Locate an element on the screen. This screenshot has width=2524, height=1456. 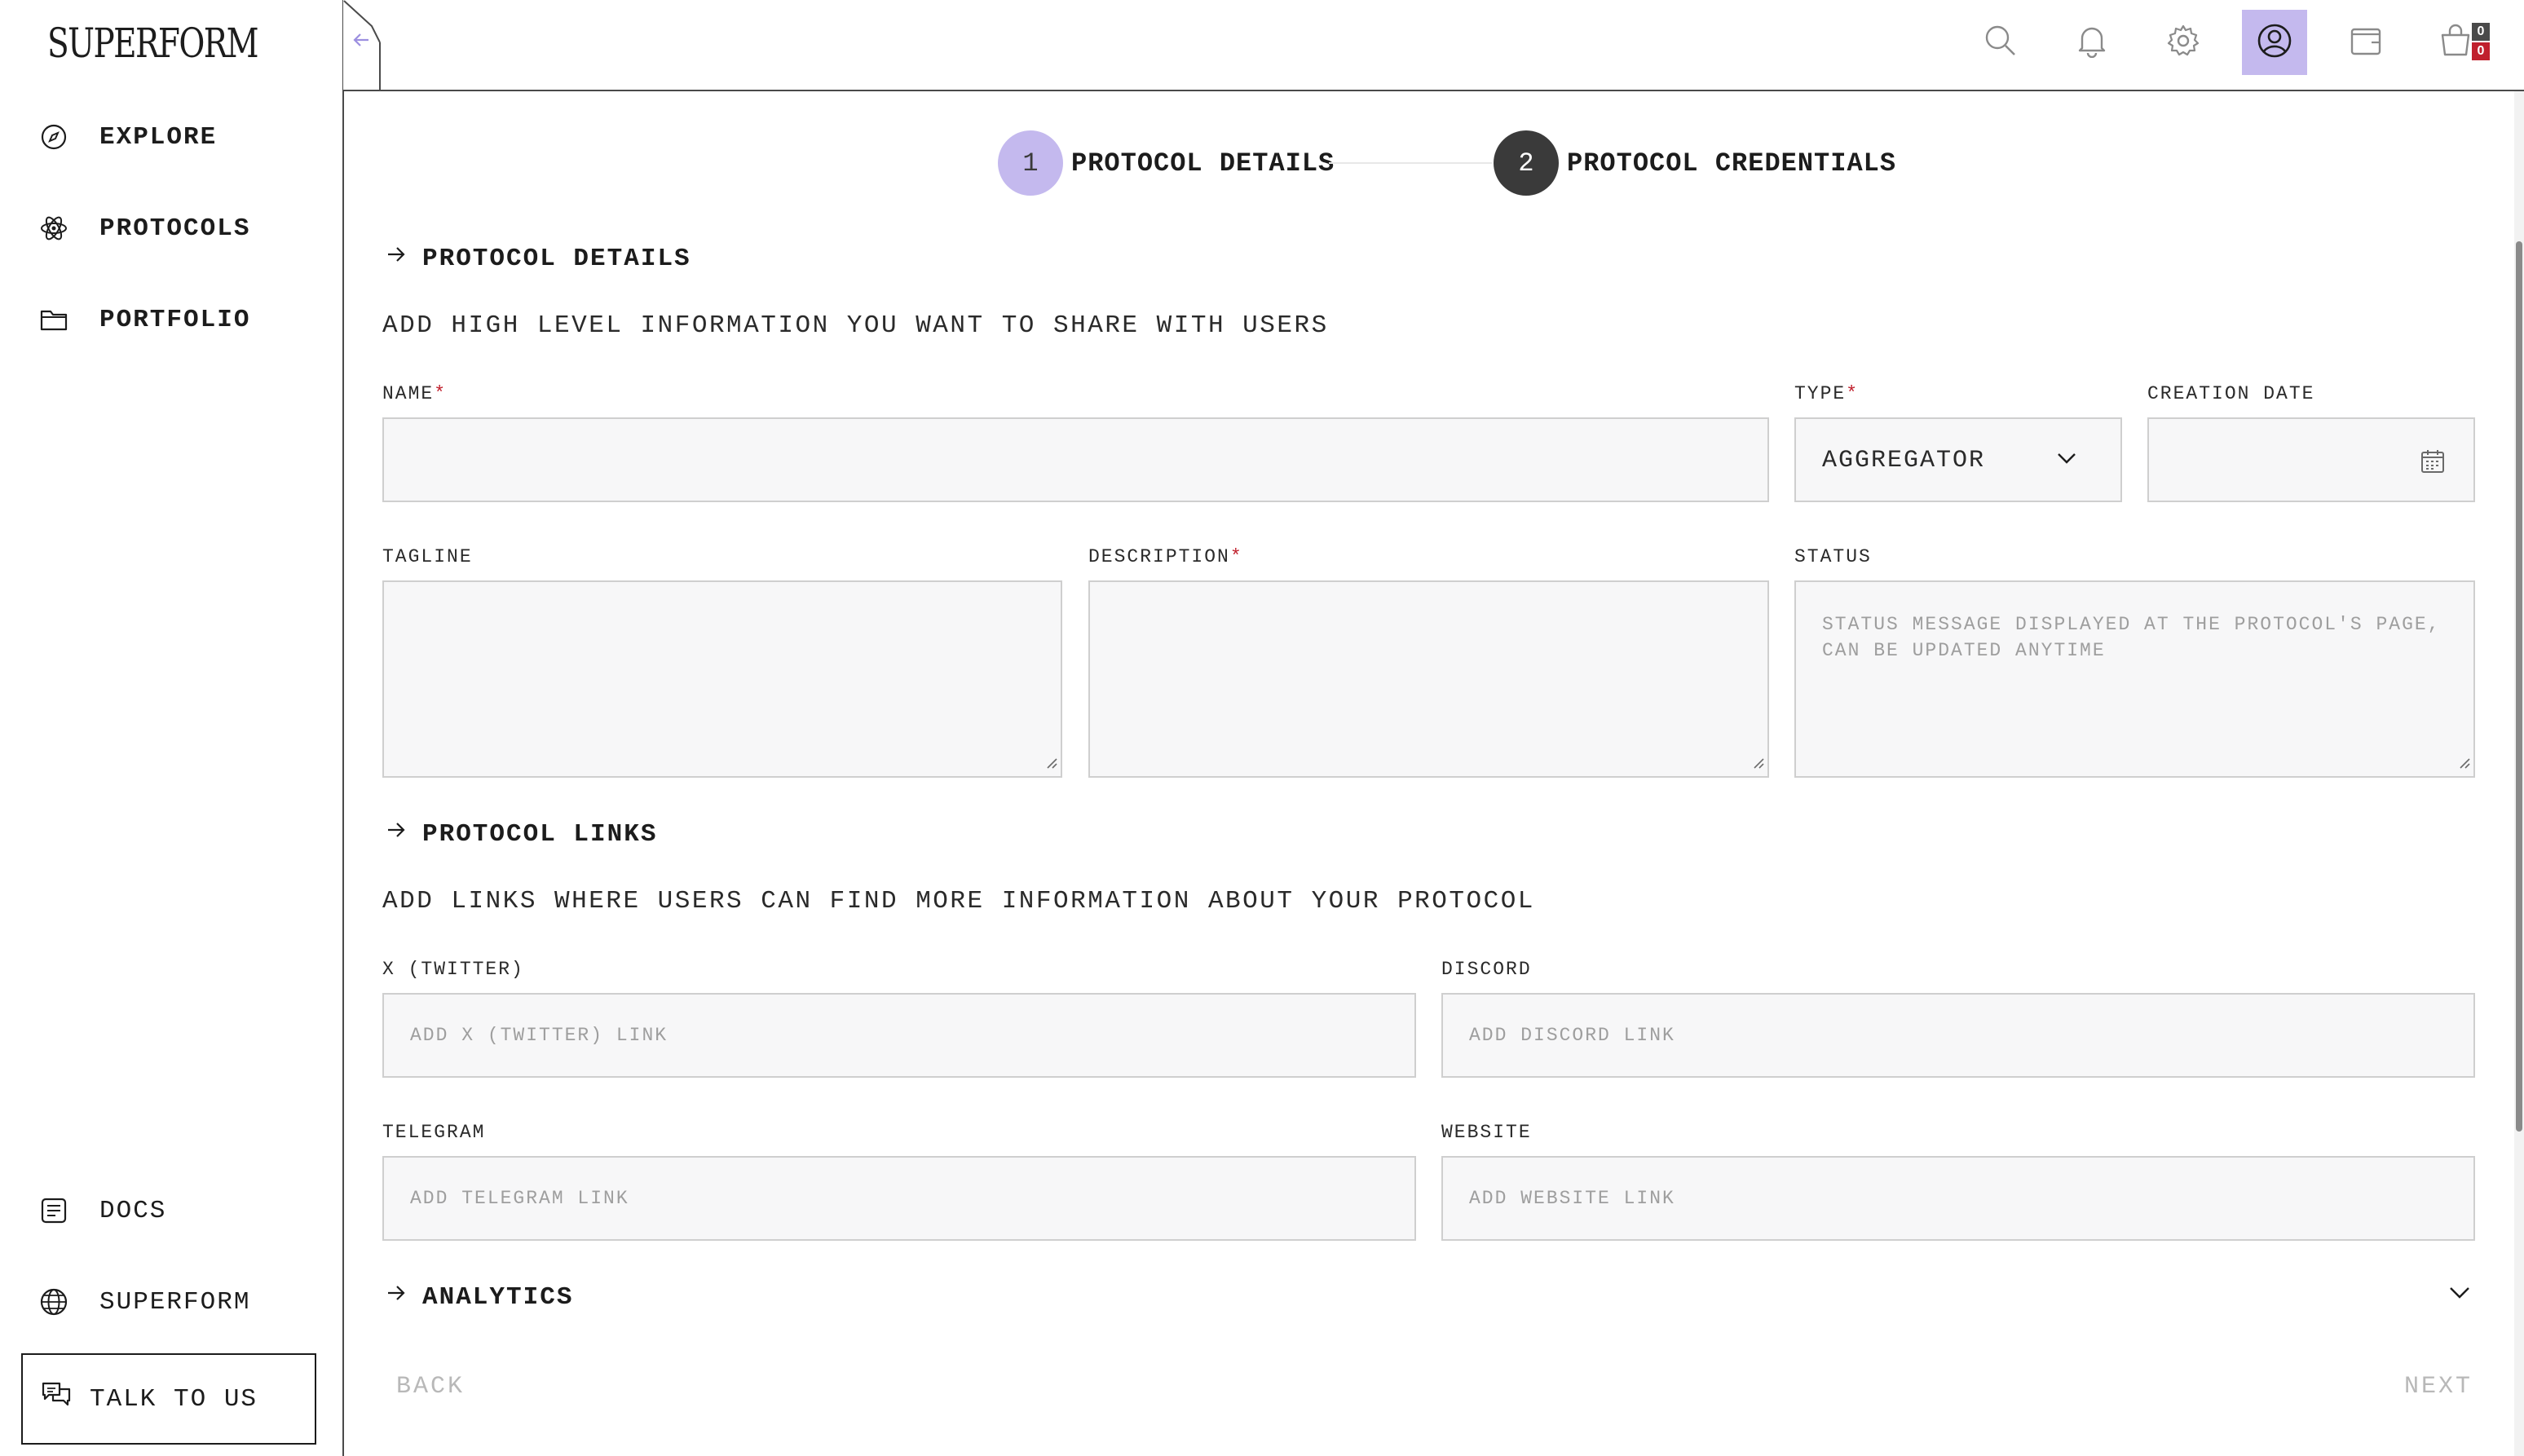
type-select: AGGREGATOR is located at coordinates (1958, 460).